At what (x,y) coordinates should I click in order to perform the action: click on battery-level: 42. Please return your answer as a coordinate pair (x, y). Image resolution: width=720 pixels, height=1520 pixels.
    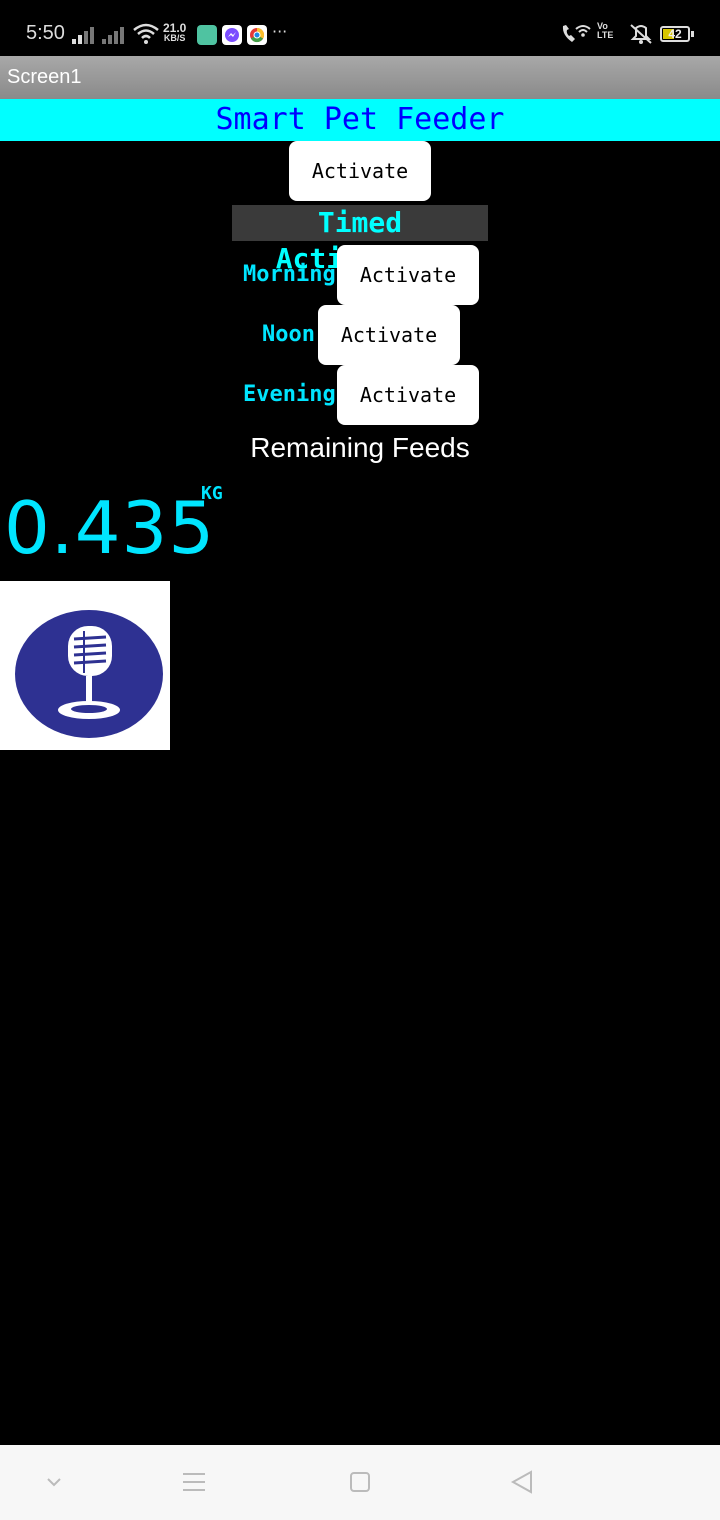
    Looking at the image, I should click on (675, 34).